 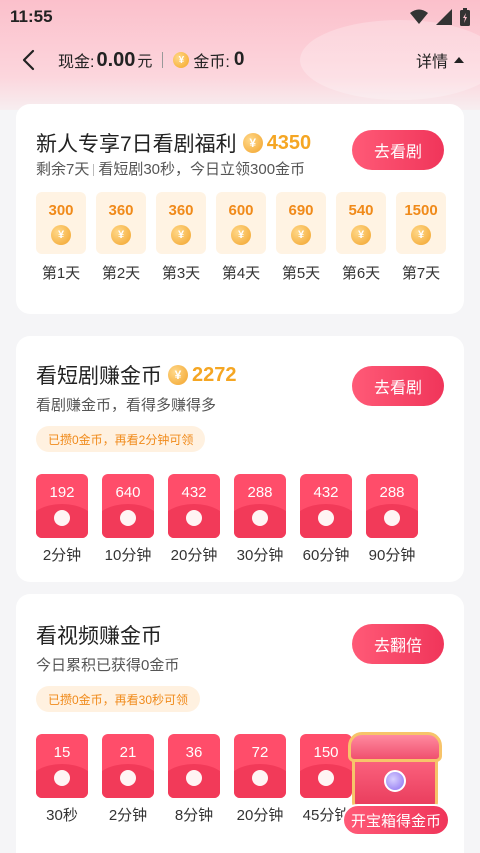 I want to click on gold-value: 0, so click(x=239, y=59).